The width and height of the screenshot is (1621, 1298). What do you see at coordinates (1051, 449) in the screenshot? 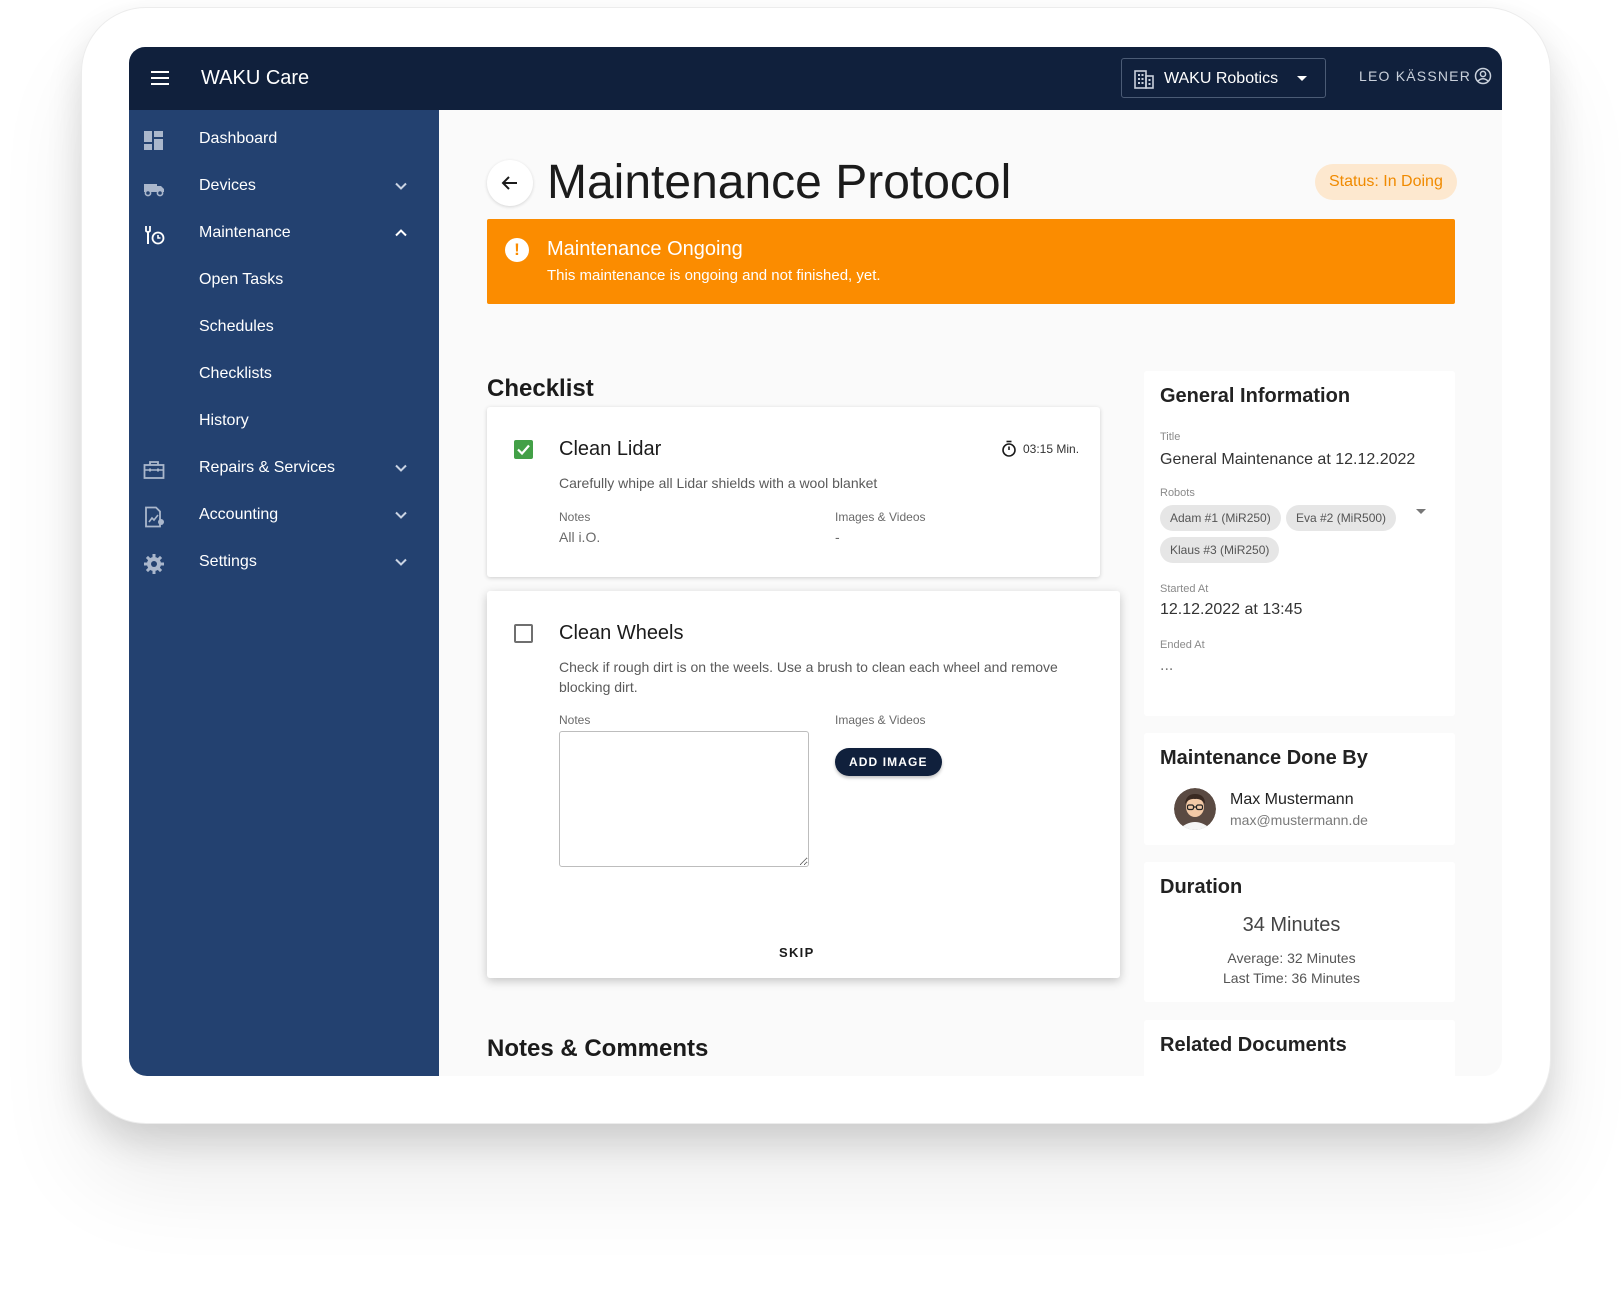
I see `task-time: 03:15 Min.` at bounding box center [1051, 449].